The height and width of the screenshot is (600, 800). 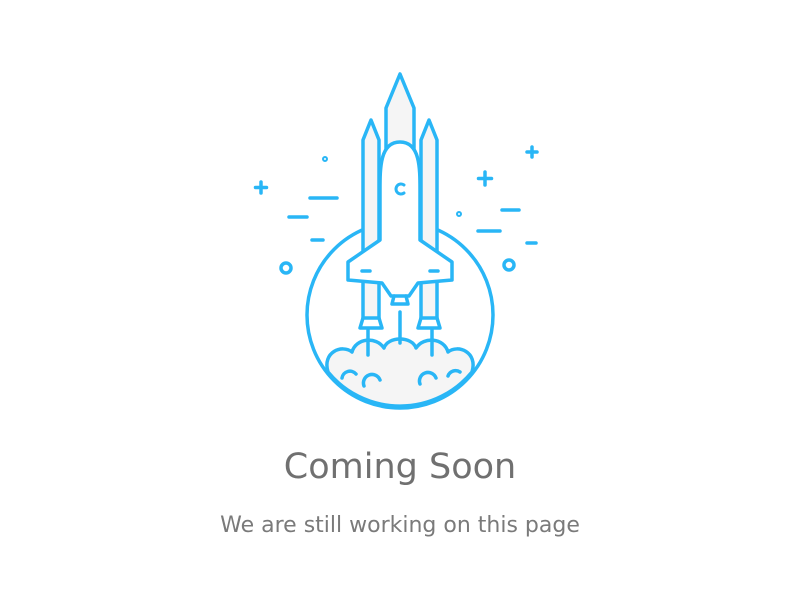 What do you see at coordinates (371, 219) in the screenshot?
I see `rocket-booster-left` at bounding box center [371, 219].